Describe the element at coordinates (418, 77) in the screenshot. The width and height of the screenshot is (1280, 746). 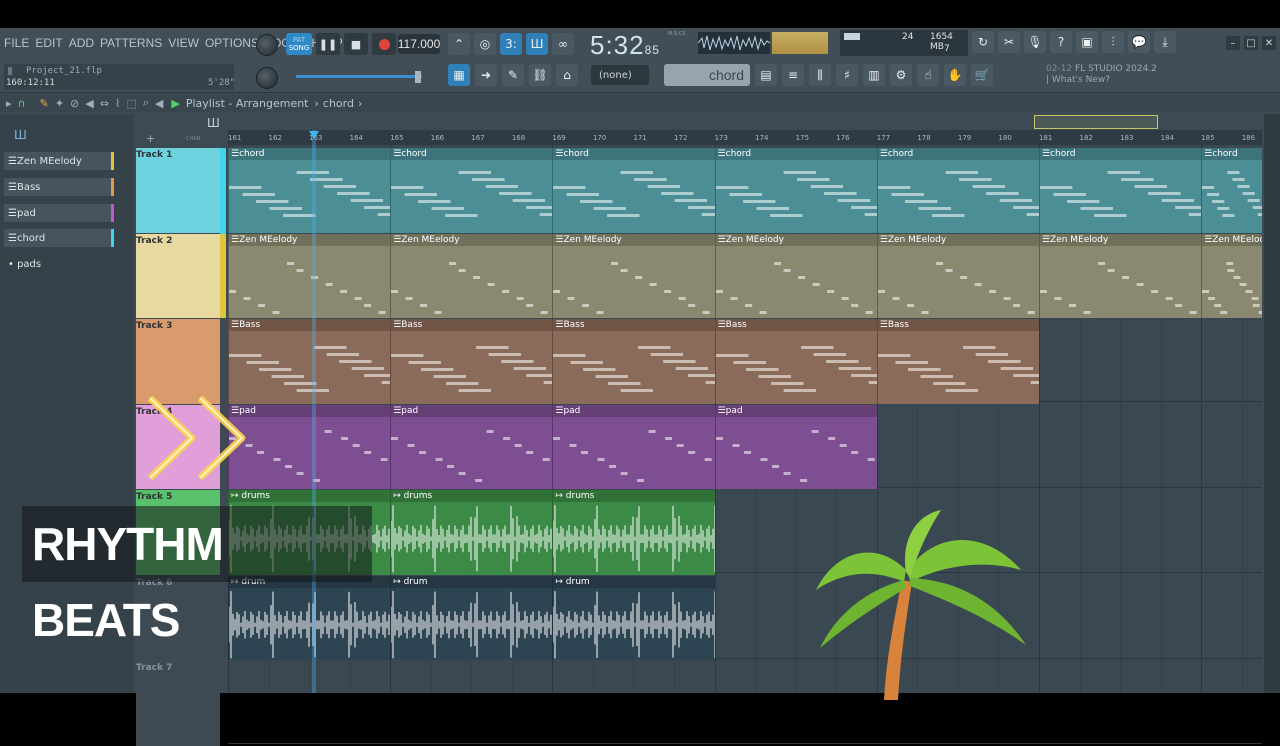
I see `slider-handle` at that location.